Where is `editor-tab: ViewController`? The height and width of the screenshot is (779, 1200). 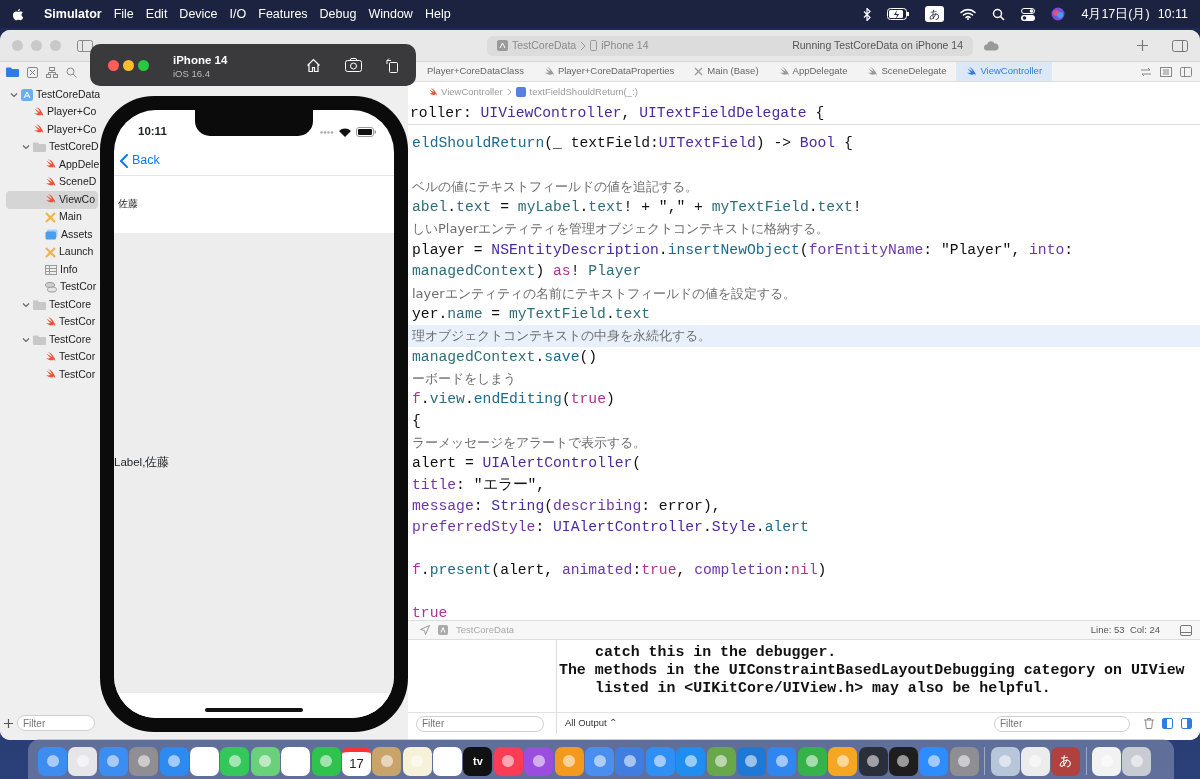 editor-tab: ViewController is located at coordinates (1004, 71).